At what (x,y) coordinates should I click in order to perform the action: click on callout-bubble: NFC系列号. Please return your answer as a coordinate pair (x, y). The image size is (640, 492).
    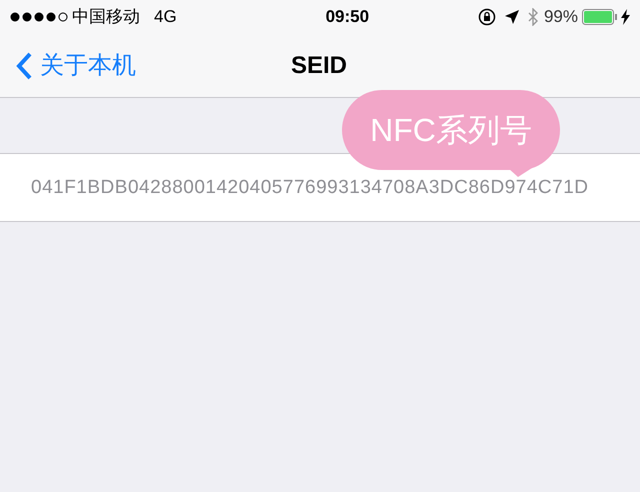
    Looking at the image, I should click on (451, 130).